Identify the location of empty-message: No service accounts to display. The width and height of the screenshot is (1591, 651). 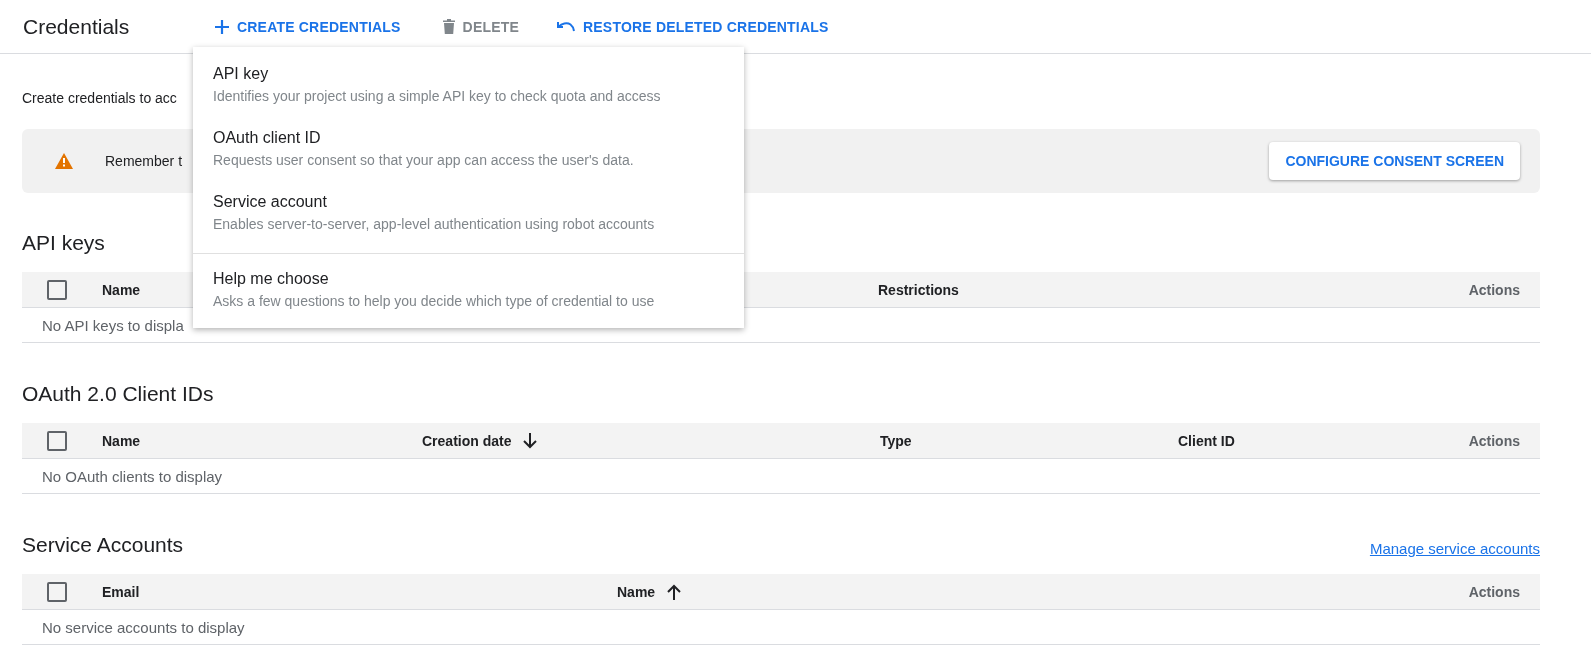
(143, 627).